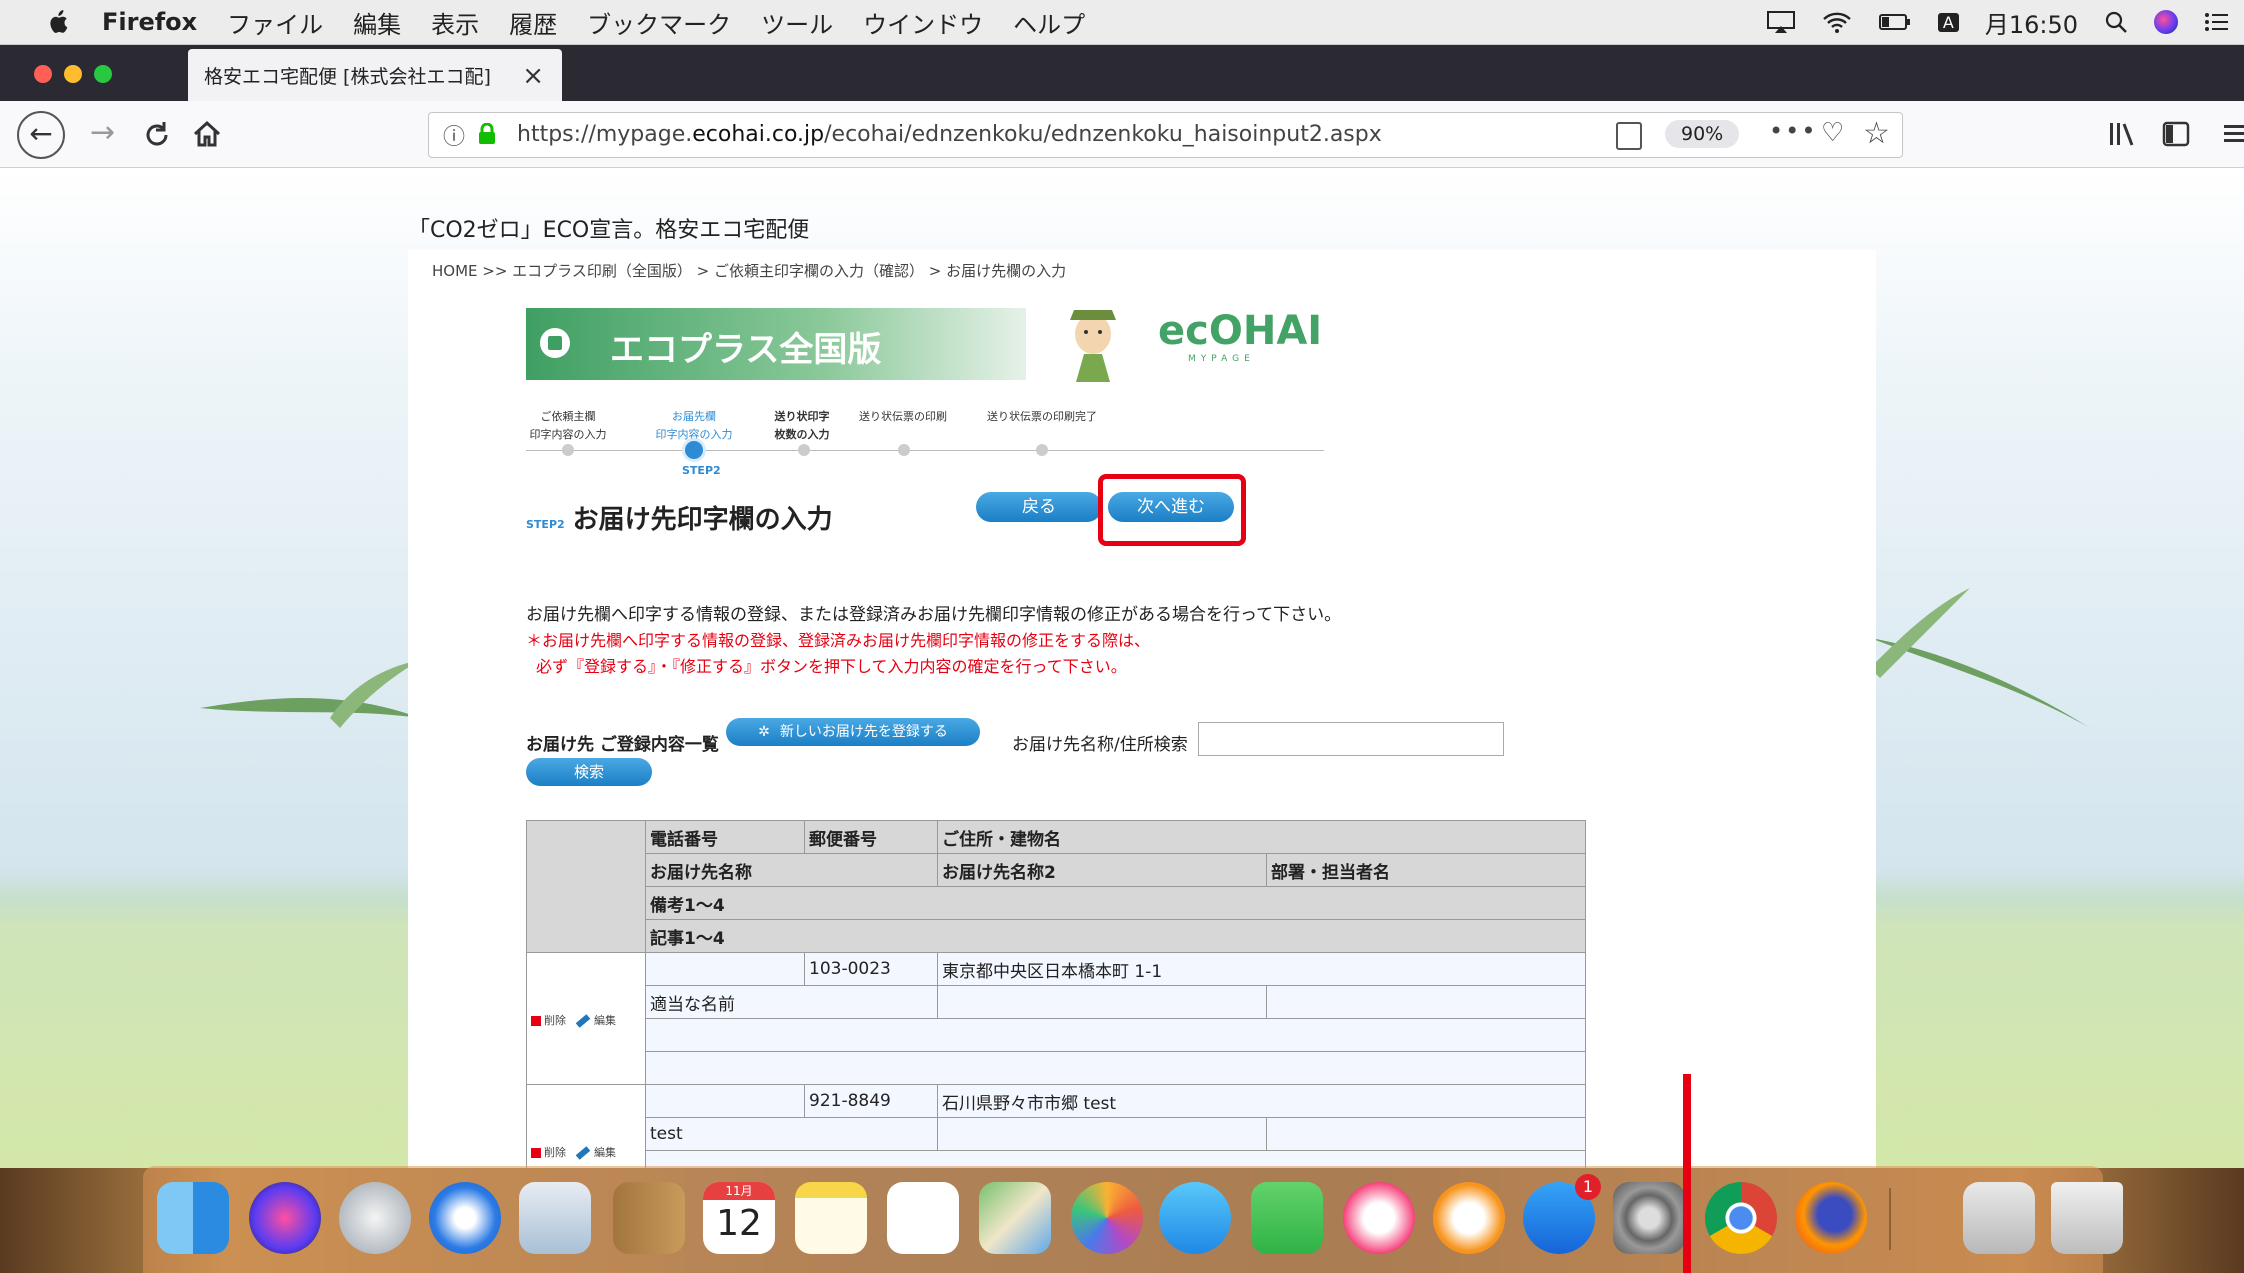 This screenshot has height=1273, width=2244. Describe the element at coordinates (1832, 133) in the screenshot. I see `pocket-icon: ♡` at that location.